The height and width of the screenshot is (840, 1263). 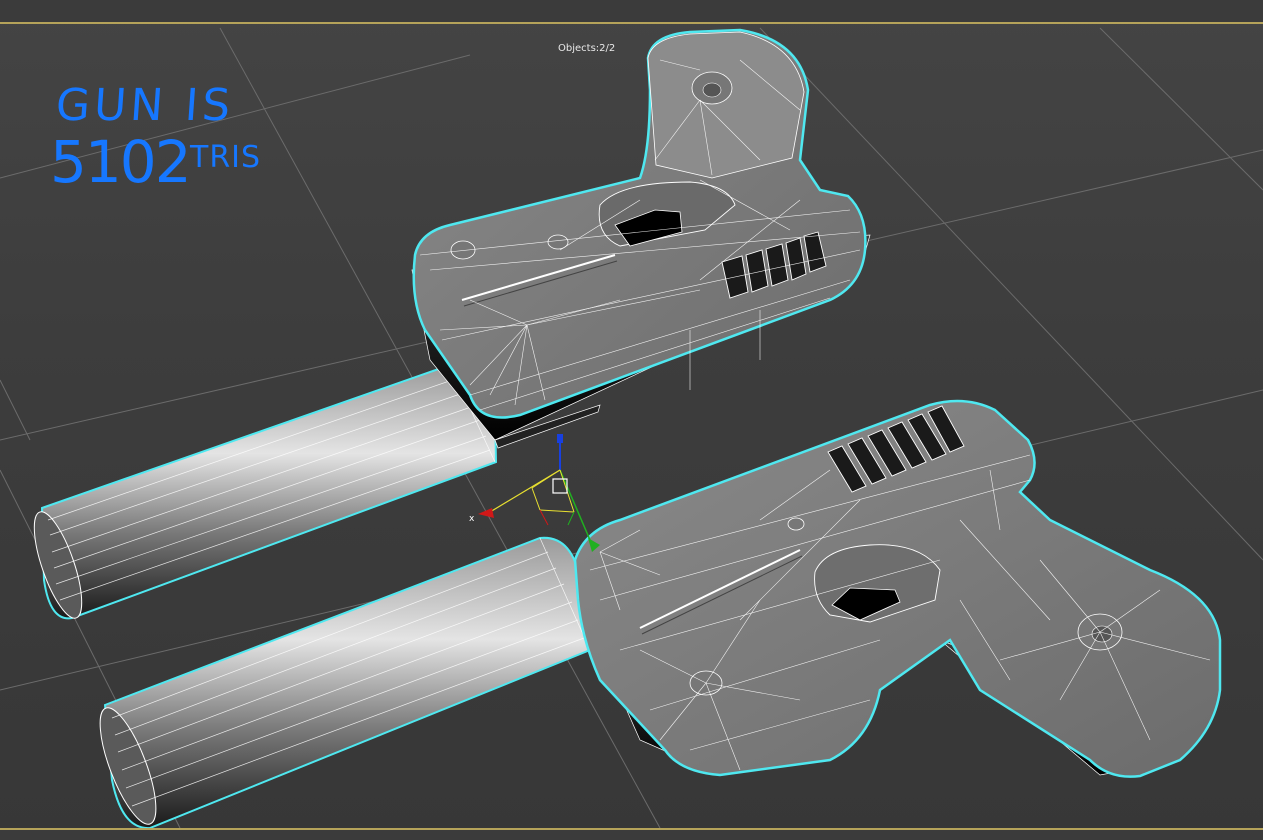 I want to click on viewport-bottom-border, so click(x=631, y=834).